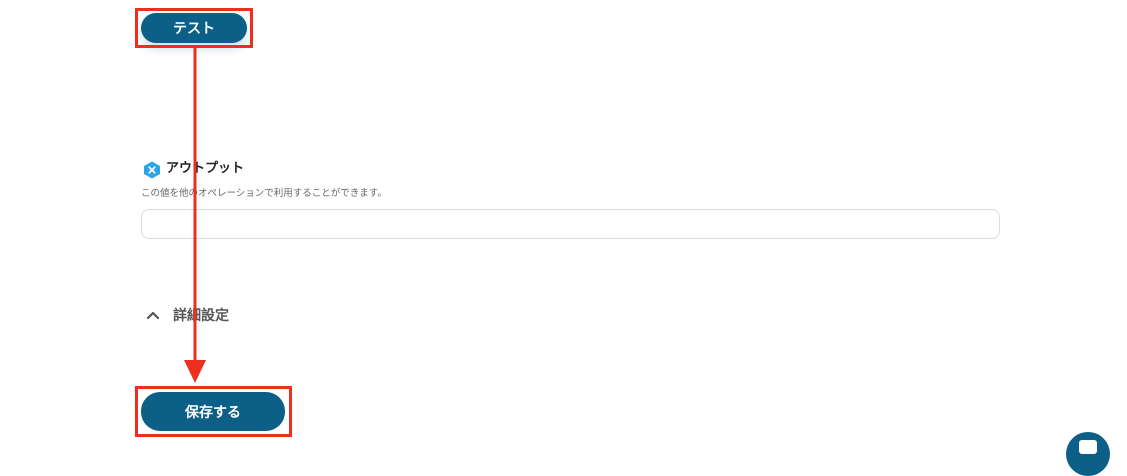  Describe the element at coordinates (194, 28) in the screenshot. I see `test-button: テスト` at that location.